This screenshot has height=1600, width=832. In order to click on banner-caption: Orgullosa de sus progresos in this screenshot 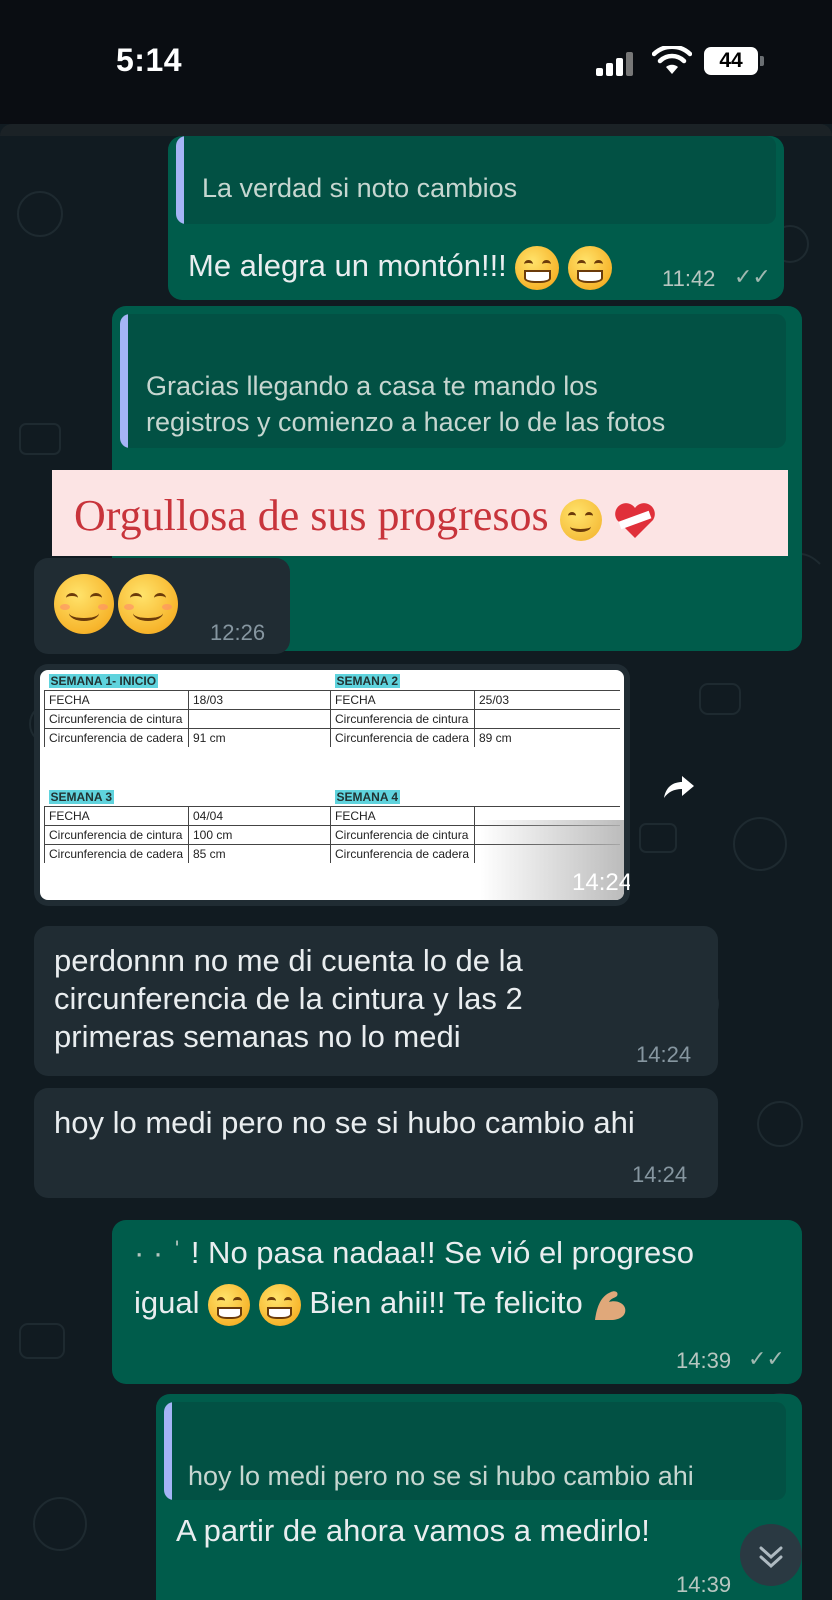, I will do `click(311, 515)`.